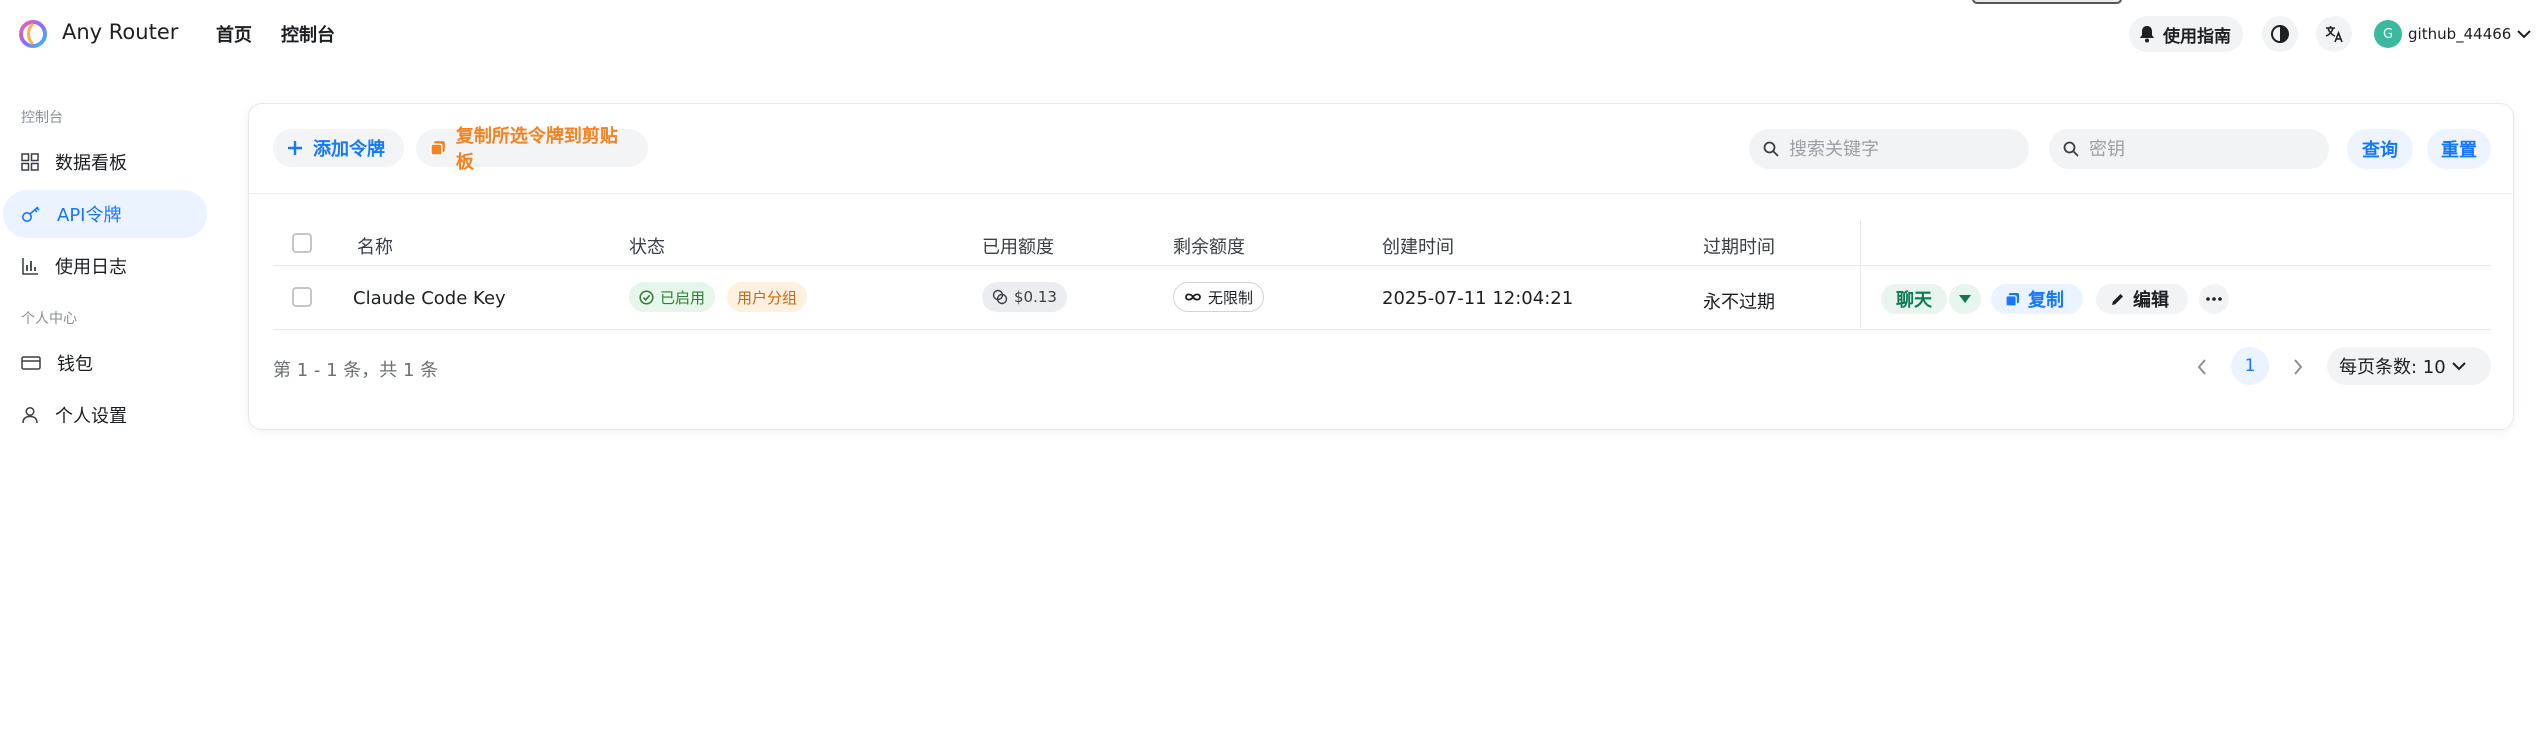 Image resolution: width=2541 pixels, height=753 pixels. I want to click on sidebar-item-label: API令牌, so click(89, 215).